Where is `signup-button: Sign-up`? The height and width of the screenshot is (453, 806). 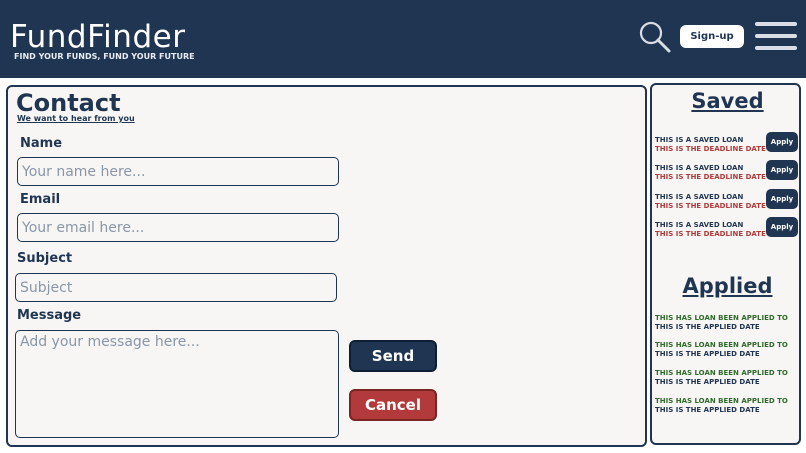
signup-button: Sign-up is located at coordinates (712, 36).